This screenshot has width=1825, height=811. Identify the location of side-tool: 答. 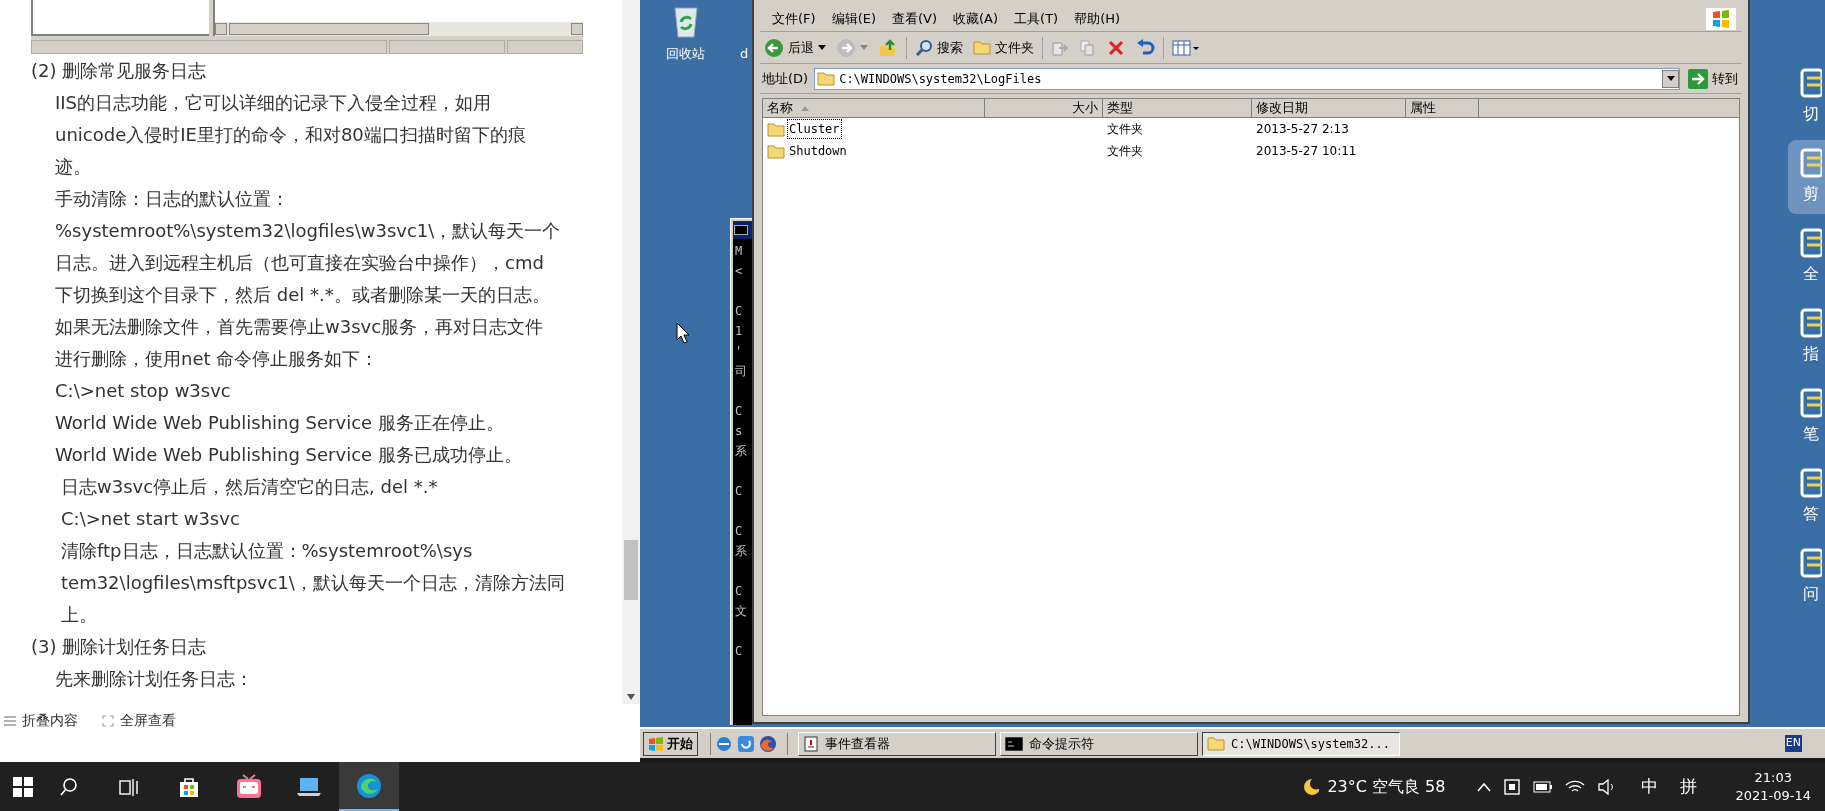
(1806, 497).